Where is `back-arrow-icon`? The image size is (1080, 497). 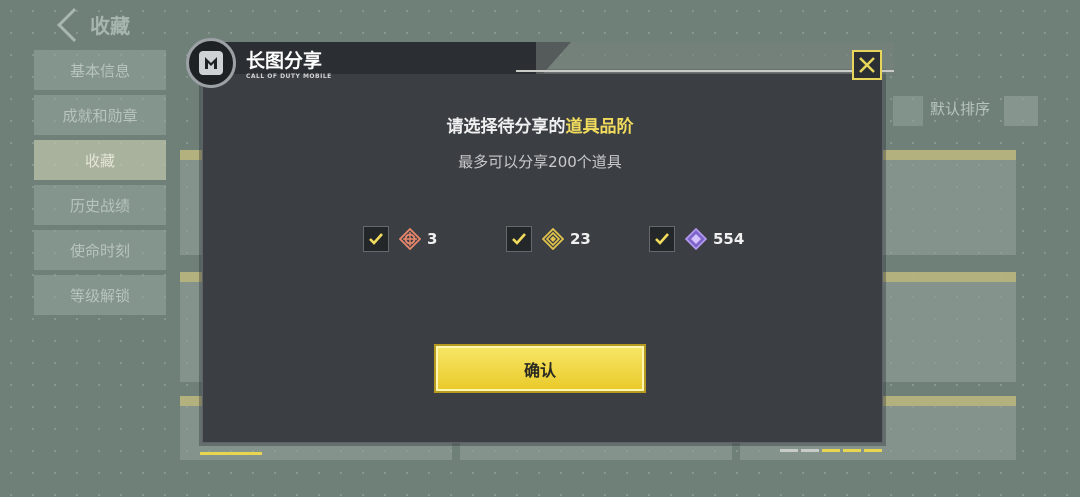
back-arrow-icon is located at coordinates (74, 24).